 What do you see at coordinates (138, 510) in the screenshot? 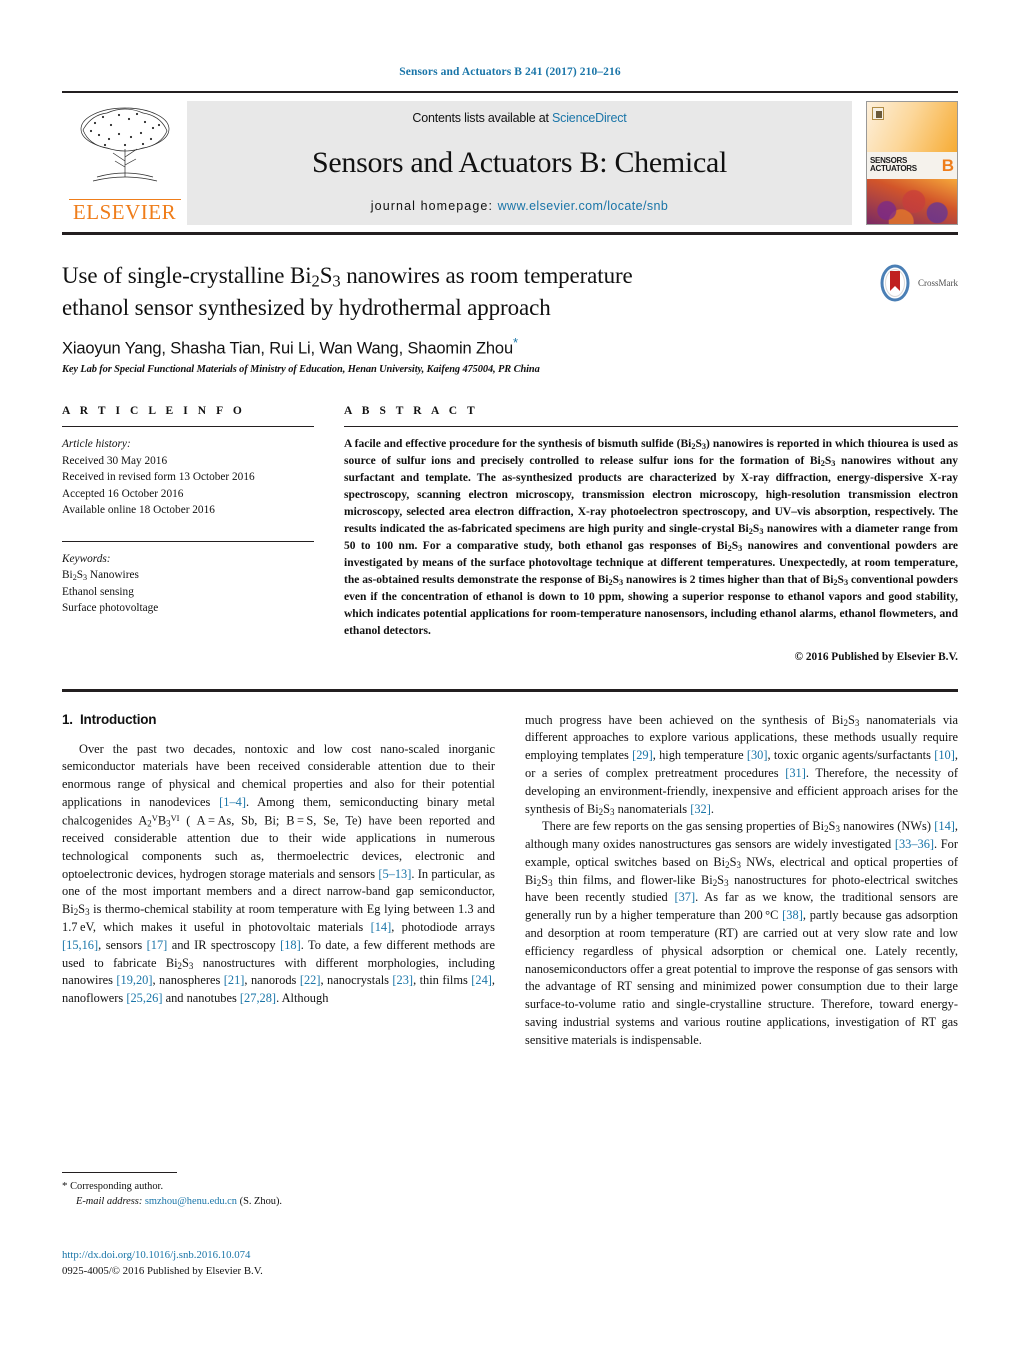
I see `history-item-3: Available online 18 October 2016` at bounding box center [138, 510].